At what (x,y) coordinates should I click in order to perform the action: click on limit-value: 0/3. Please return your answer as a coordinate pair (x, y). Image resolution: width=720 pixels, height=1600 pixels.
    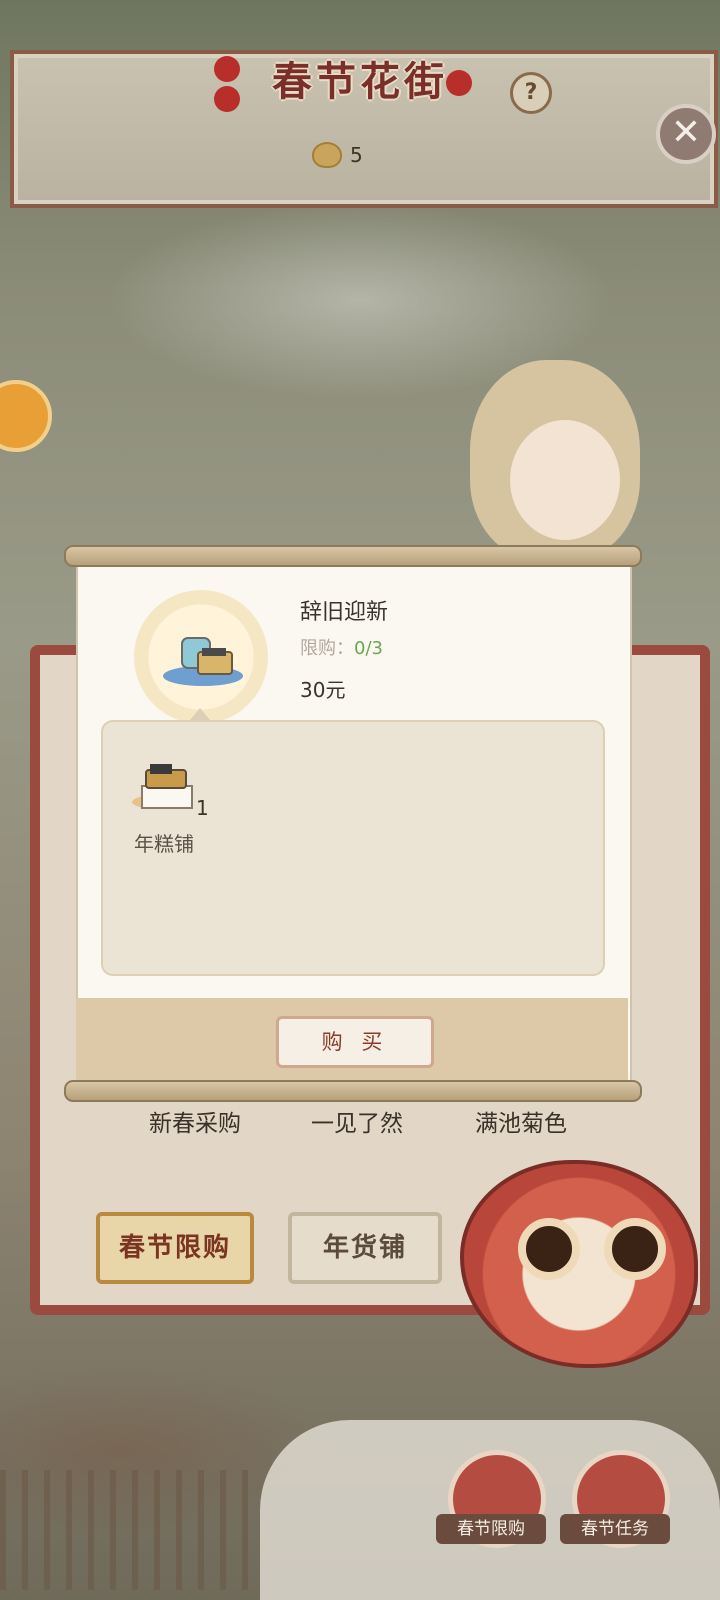
    Looking at the image, I should click on (368, 648).